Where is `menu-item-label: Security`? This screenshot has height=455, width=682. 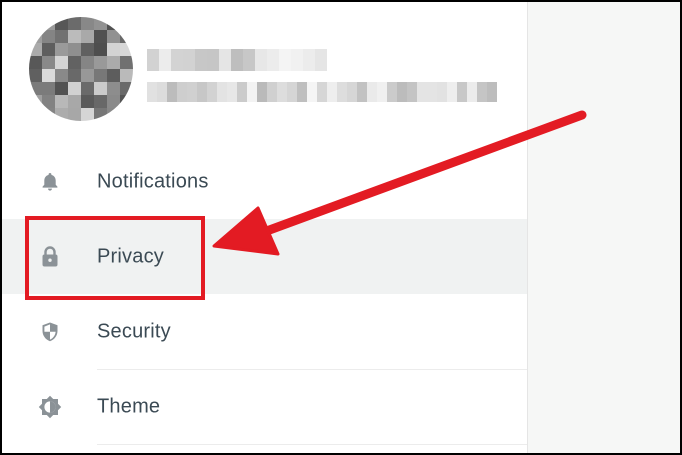 menu-item-label: Security is located at coordinates (134, 331).